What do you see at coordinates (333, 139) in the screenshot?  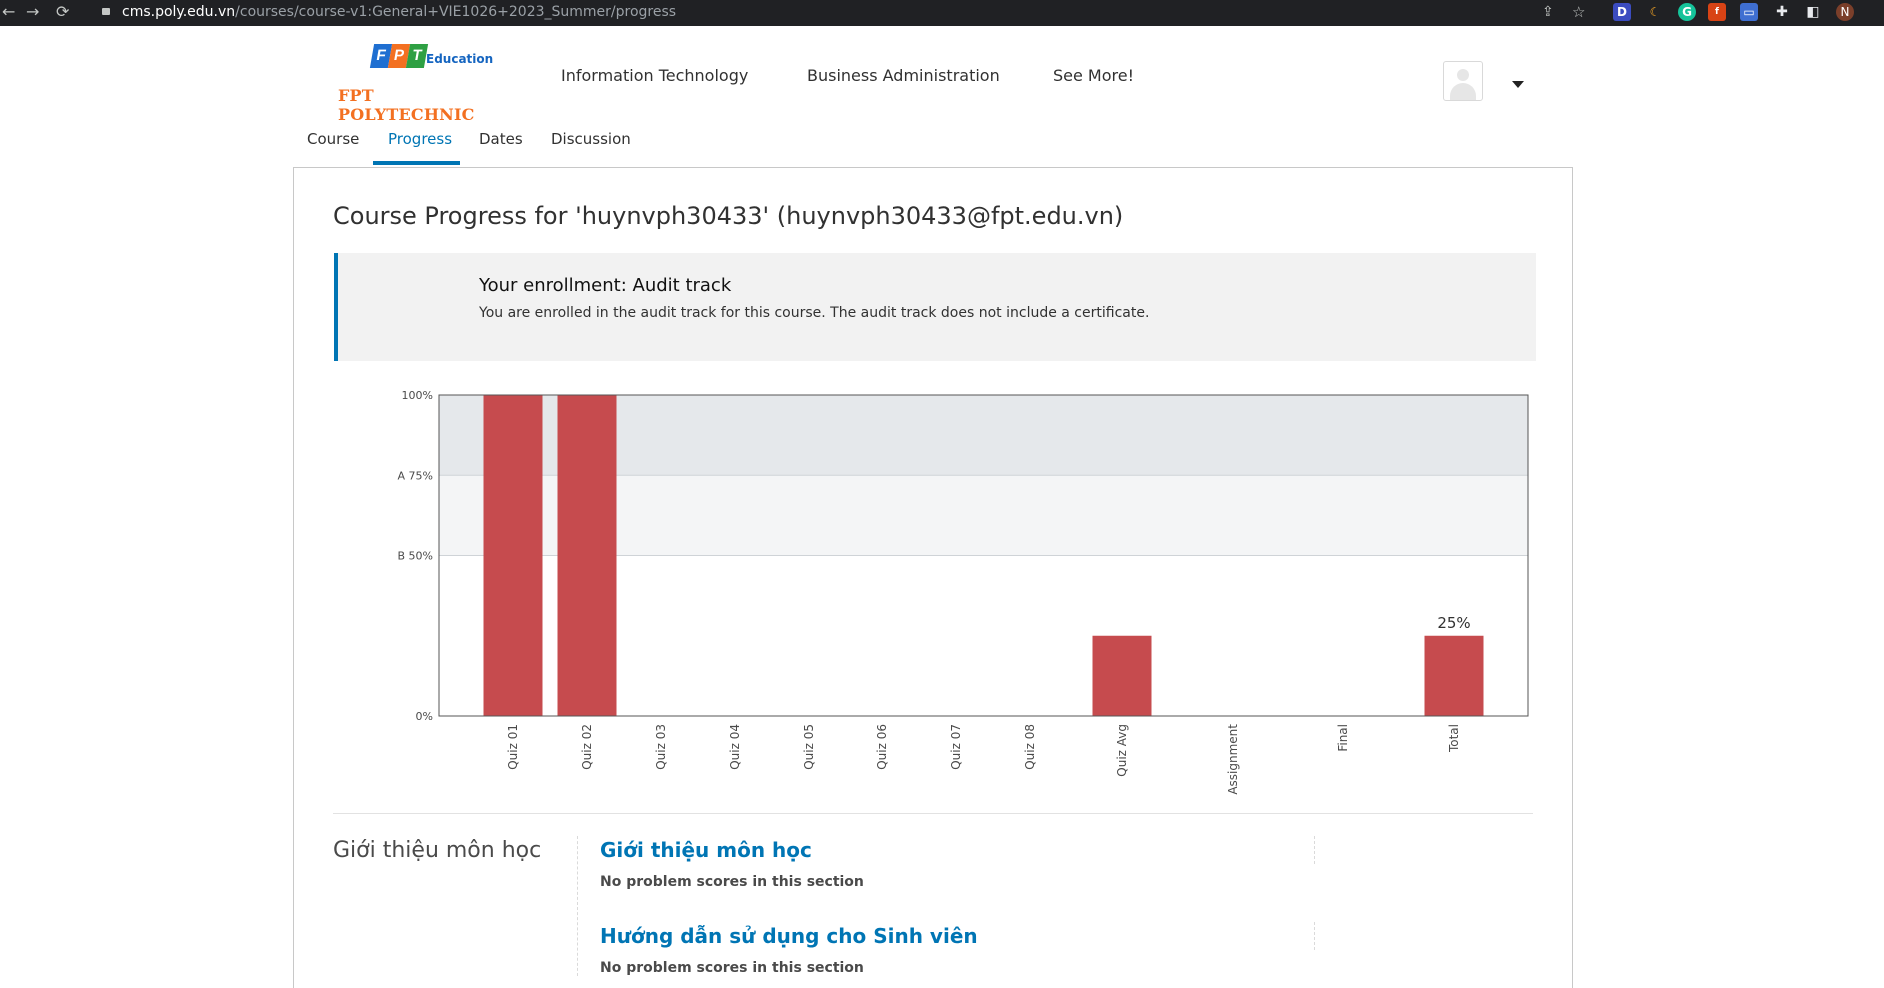 I see `tab-course: Course` at bounding box center [333, 139].